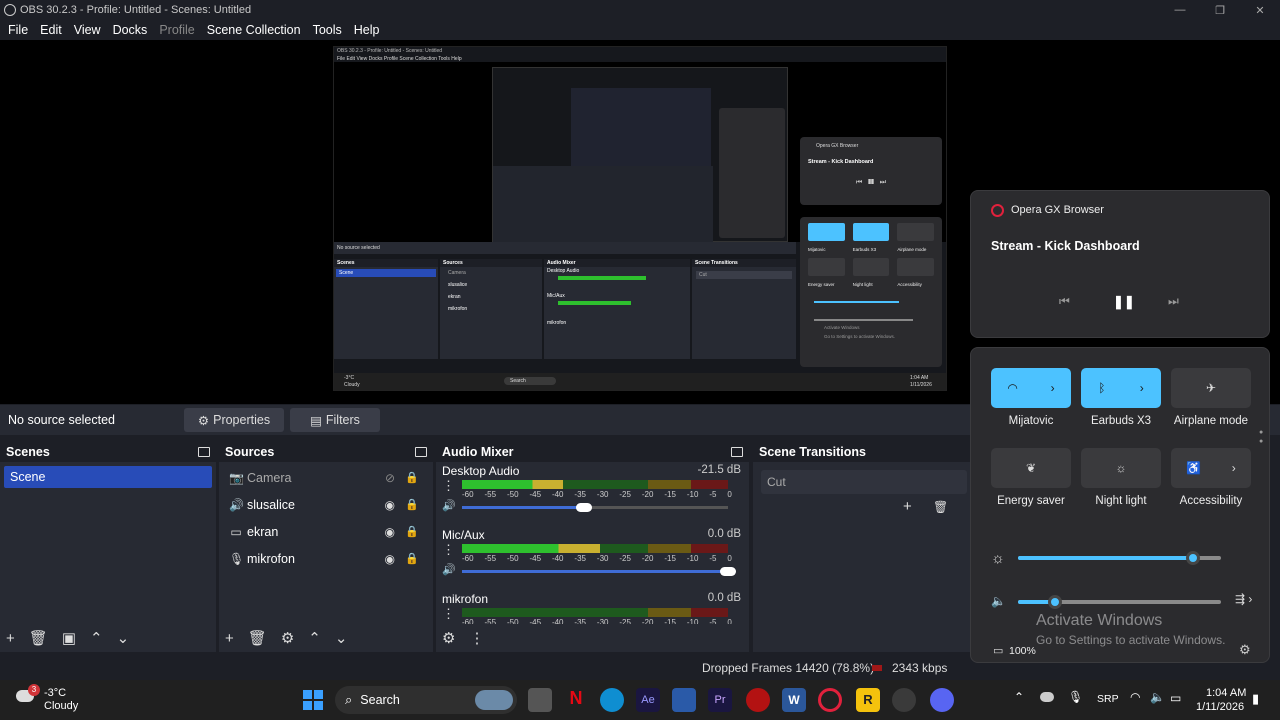 This screenshot has height=720, width=1280. Describe the element at coordinates (176, 30) in the screenshot. I see `menu-item: Profile` at that location.